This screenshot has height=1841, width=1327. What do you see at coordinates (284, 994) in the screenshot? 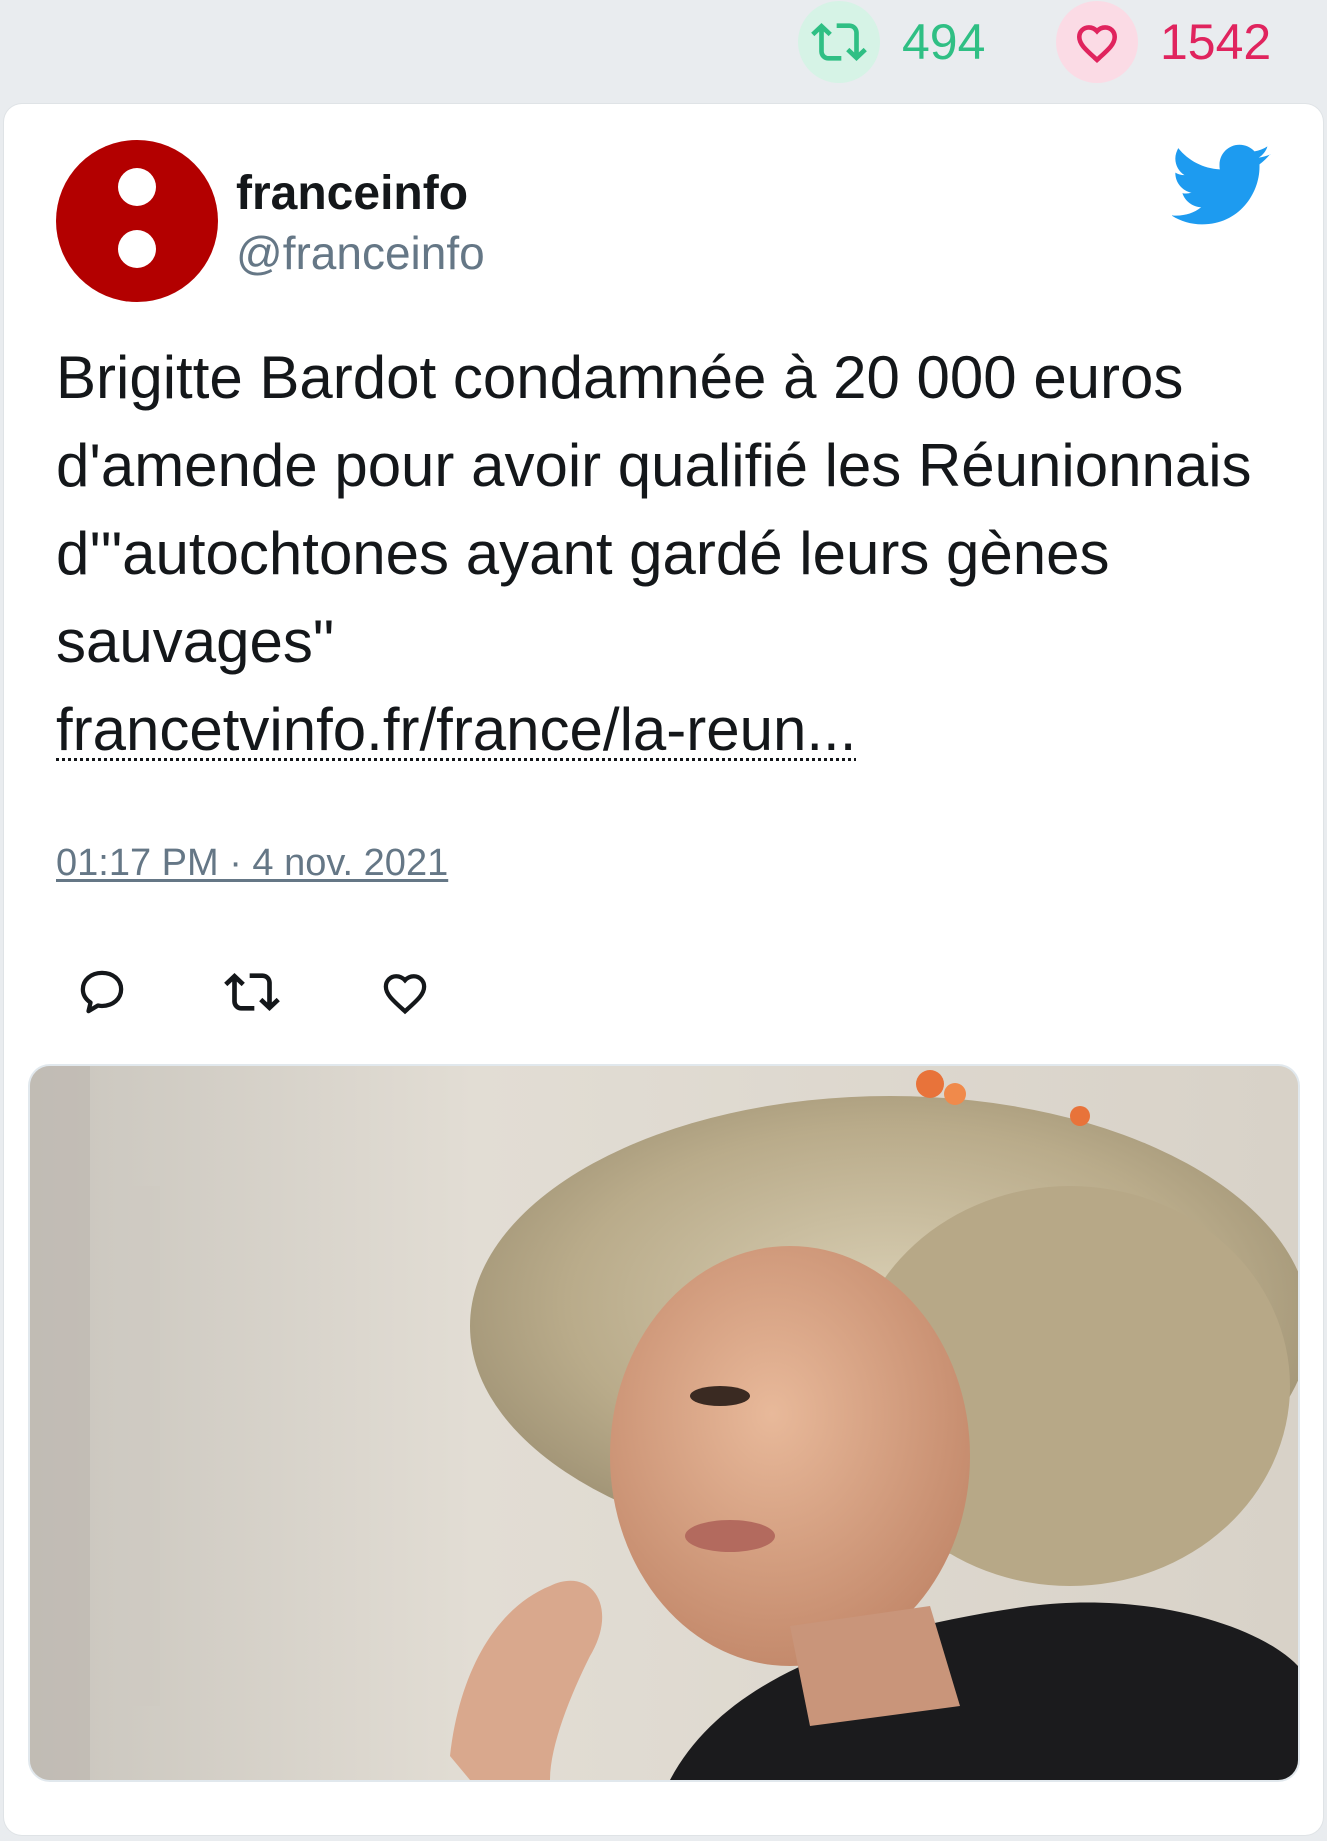
I see `tweet-actions` at bounding box center [284, 994].